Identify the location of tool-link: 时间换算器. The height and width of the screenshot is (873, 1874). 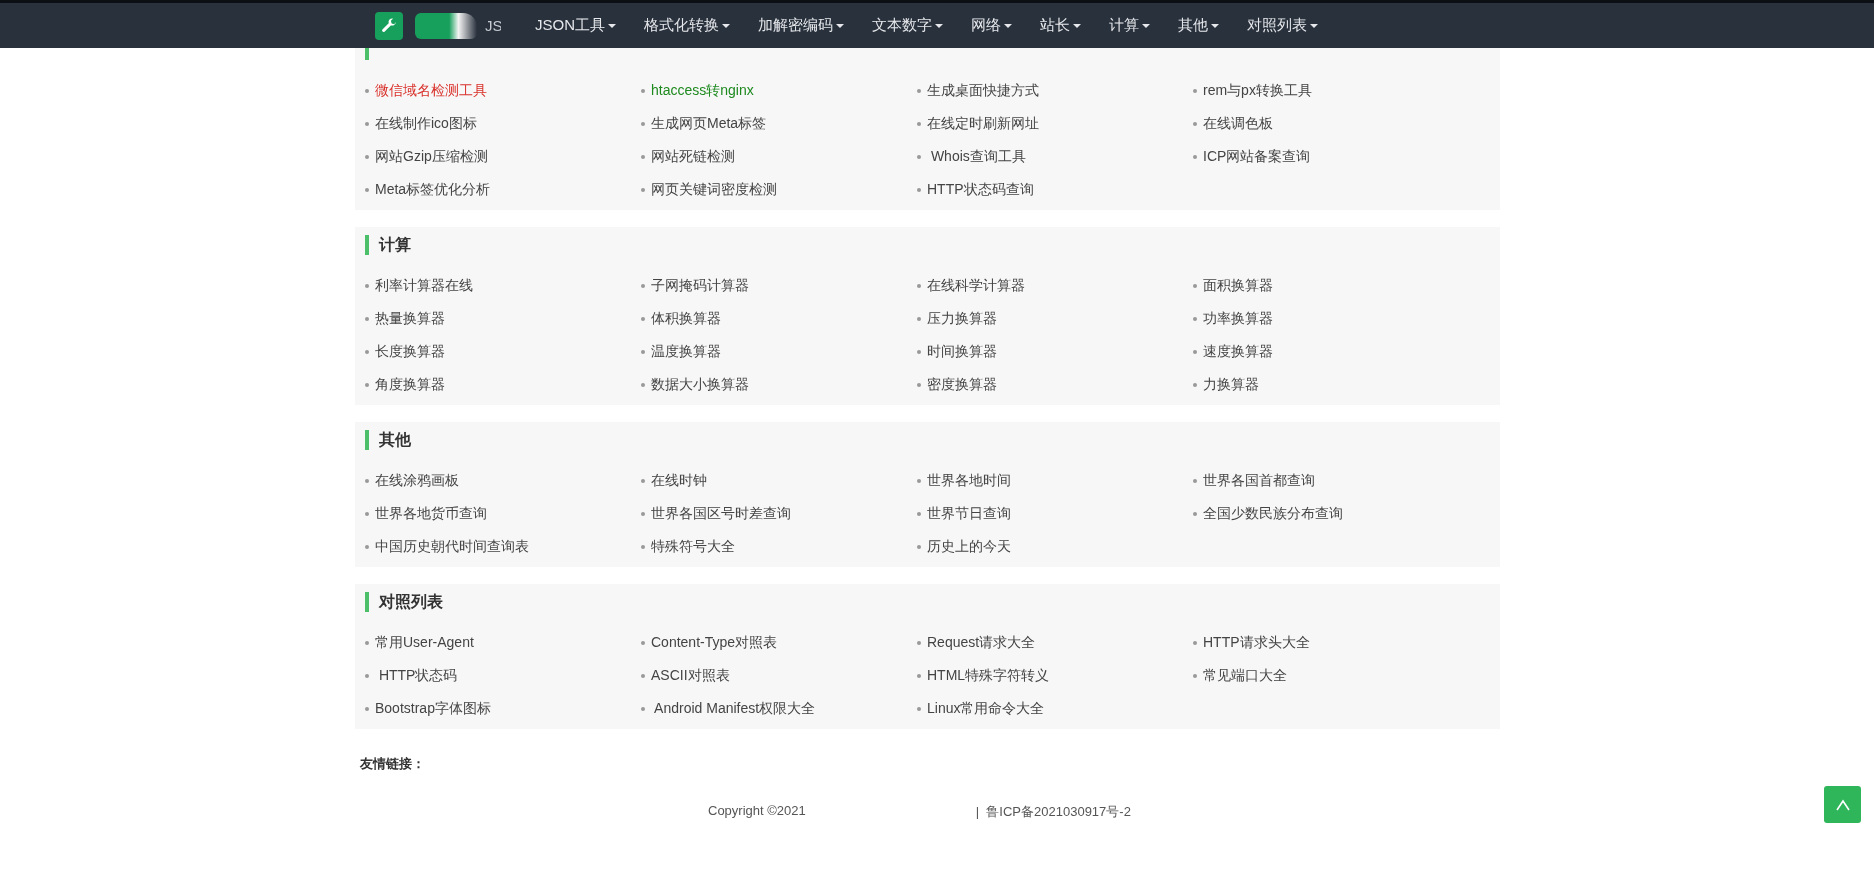
(962, 351).